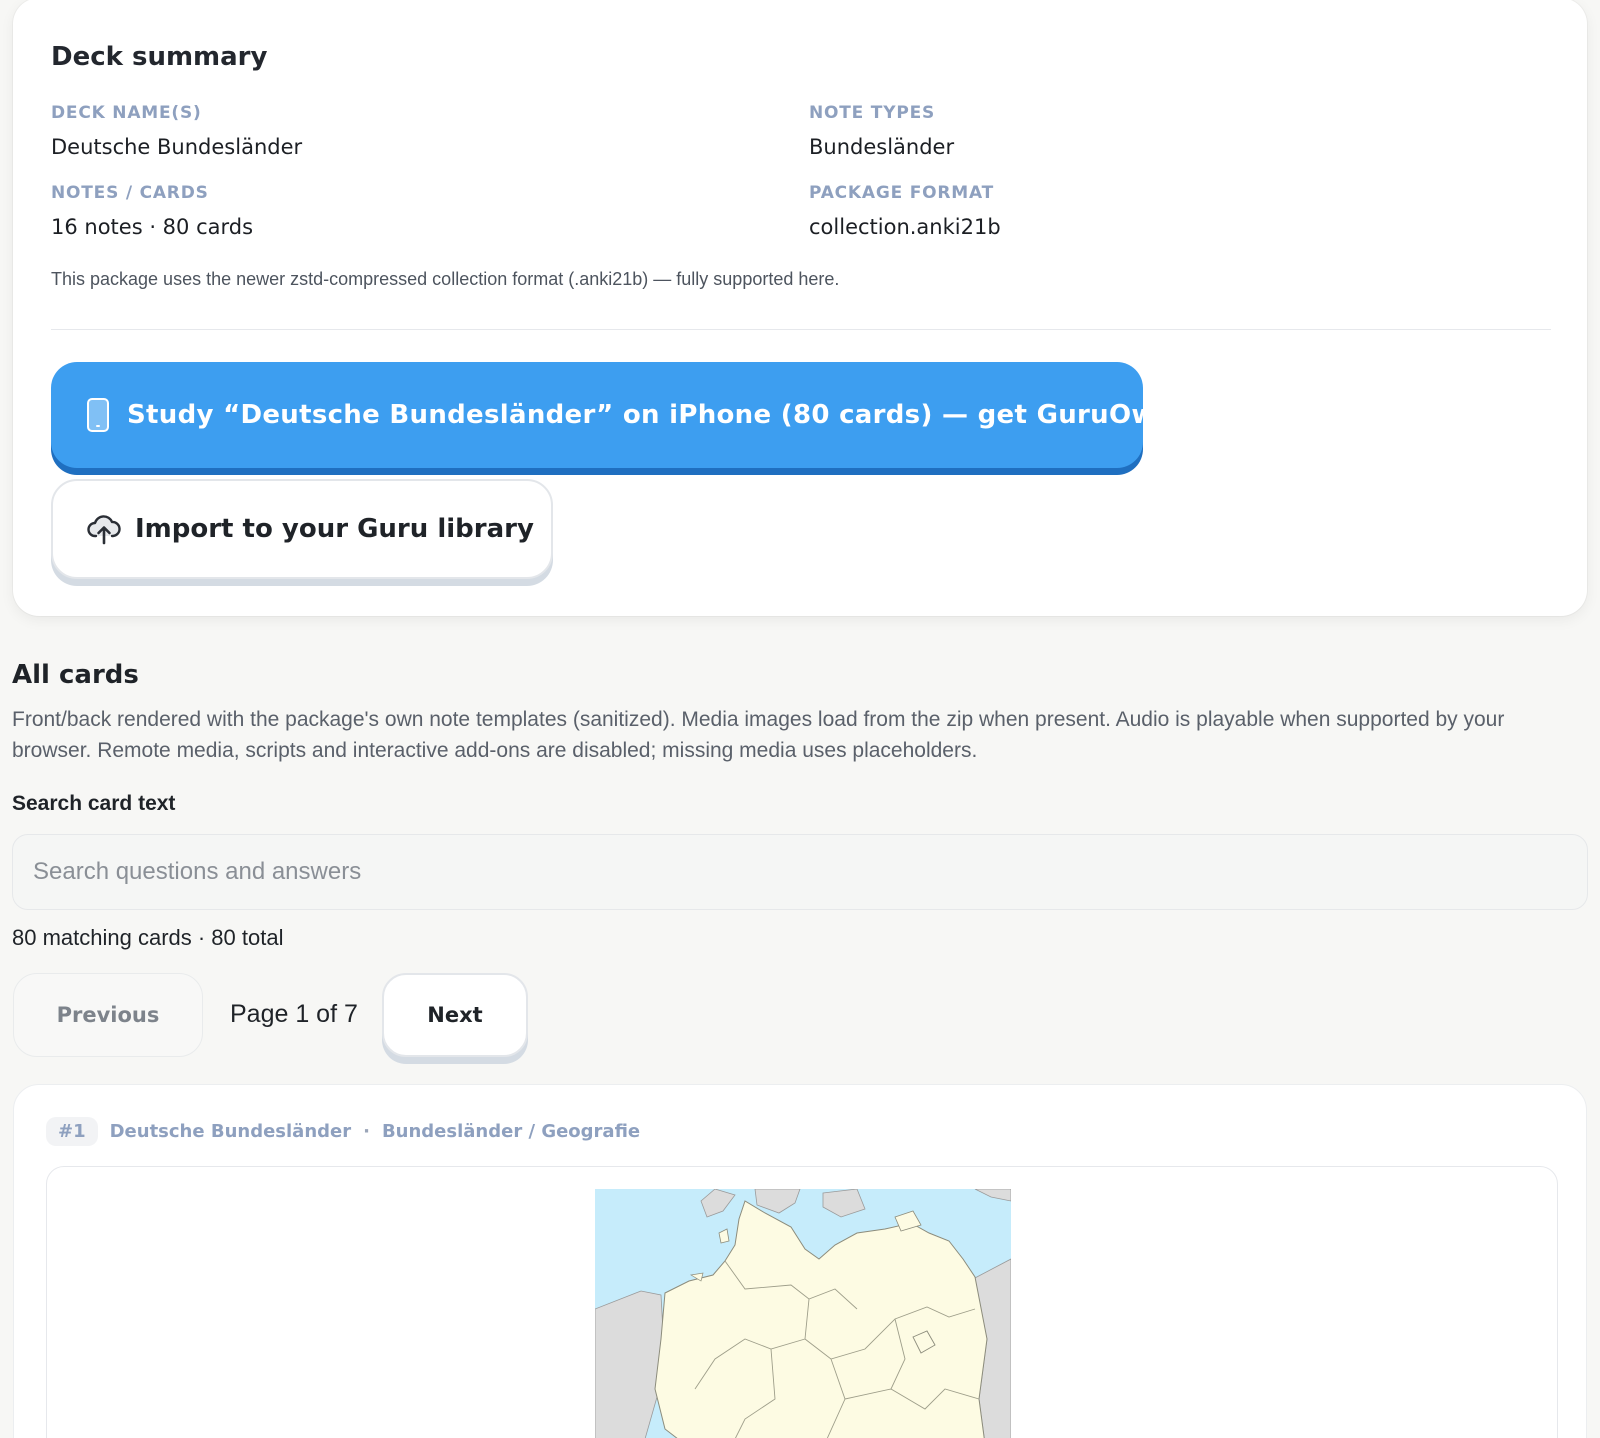 This screenshot has height=1438, width=1600. I want to click on package-format-label: PACKAGE FORMAT, so click(902, 193).